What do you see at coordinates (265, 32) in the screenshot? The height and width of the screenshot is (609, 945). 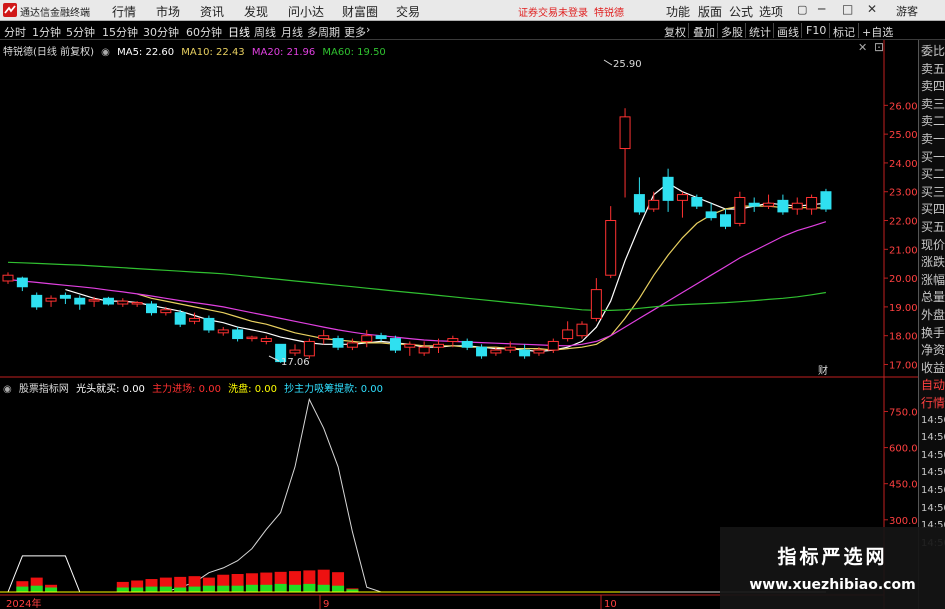 I see `period-weekly: 周线` at bounding box center [265, 32].